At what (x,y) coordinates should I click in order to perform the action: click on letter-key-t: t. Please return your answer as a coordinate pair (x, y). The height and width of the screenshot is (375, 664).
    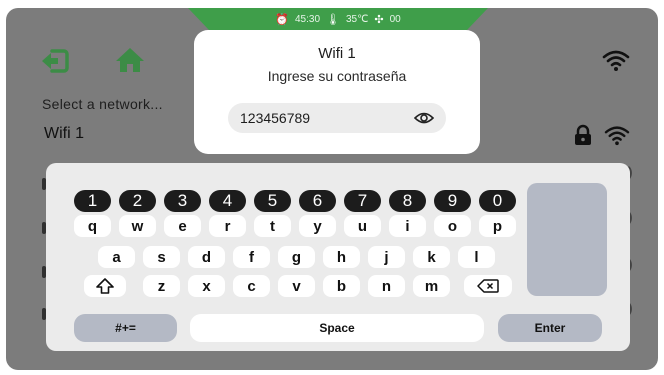
    Looking at the image, I should click on (272, 226).